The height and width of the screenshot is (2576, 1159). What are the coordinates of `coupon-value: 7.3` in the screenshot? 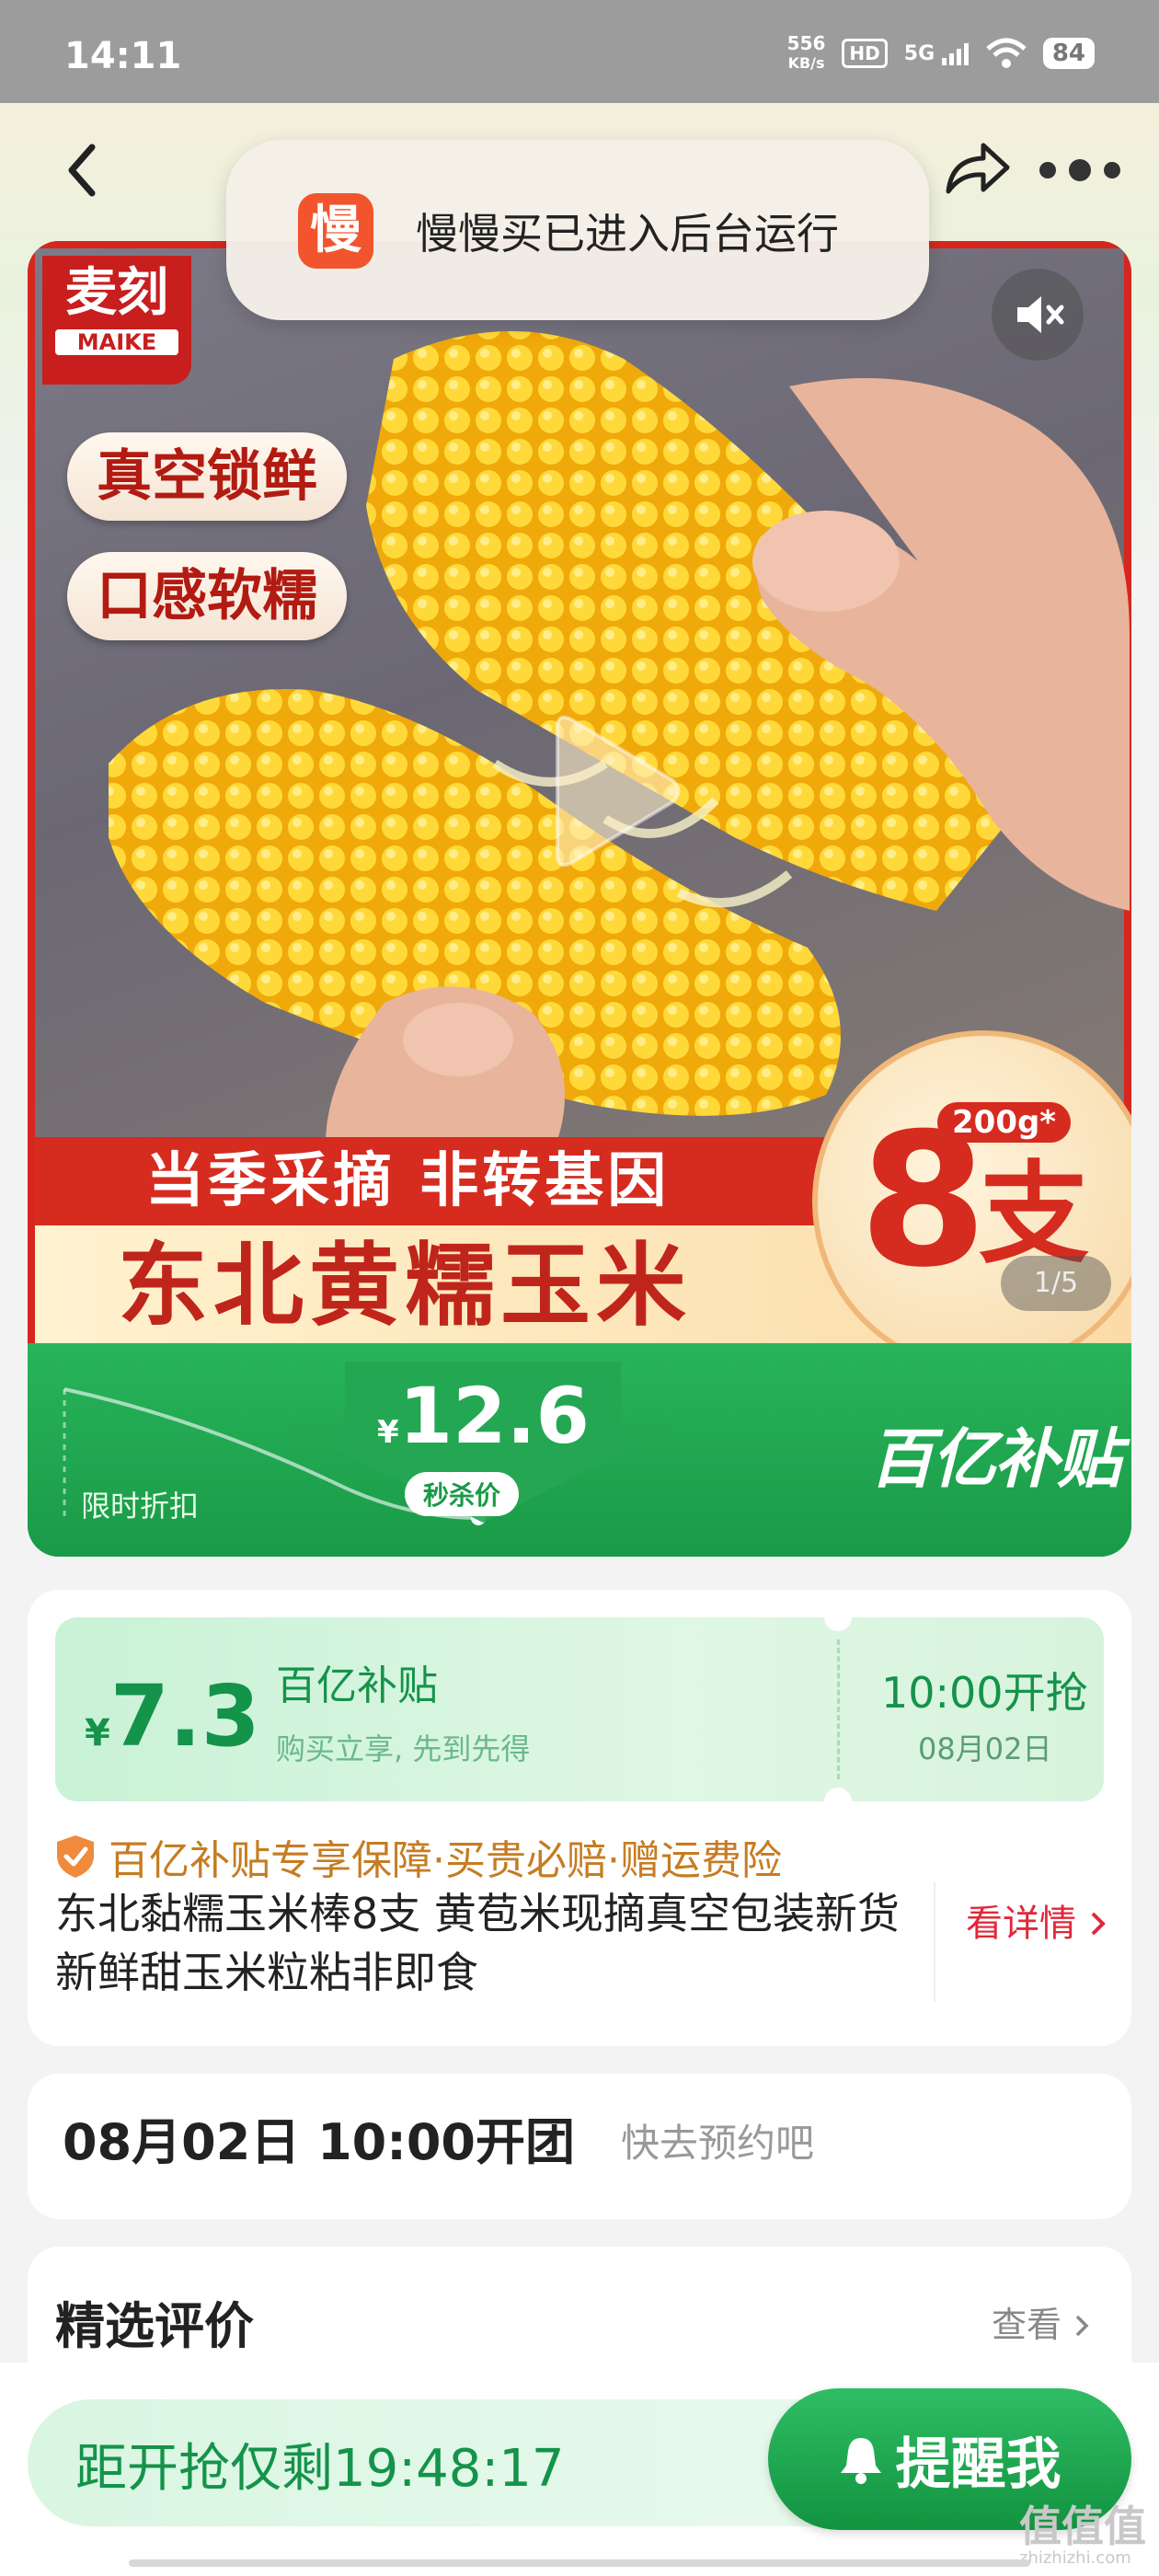 It's located at (184, 1716).